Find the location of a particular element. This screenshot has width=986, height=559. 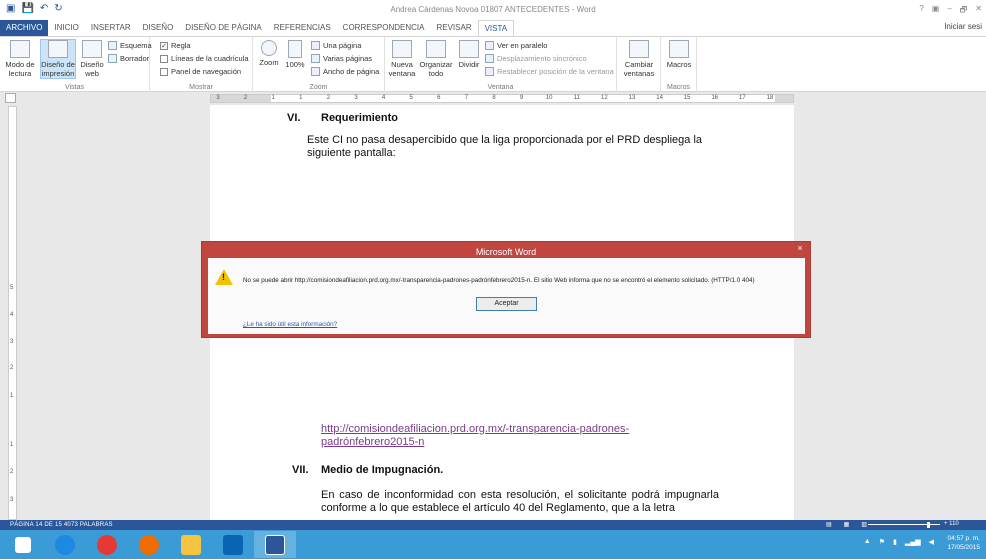

start-button is located at coordinates (23, 544).